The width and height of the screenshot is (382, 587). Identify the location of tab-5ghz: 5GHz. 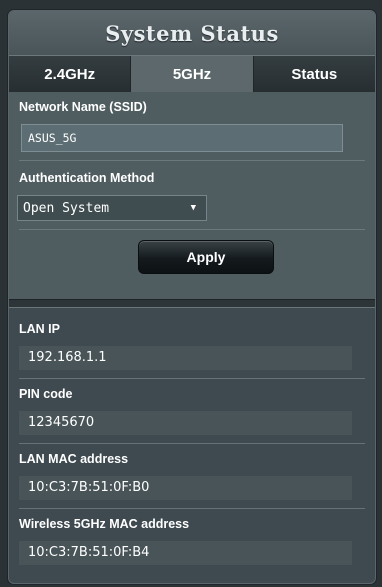
(192, 74).